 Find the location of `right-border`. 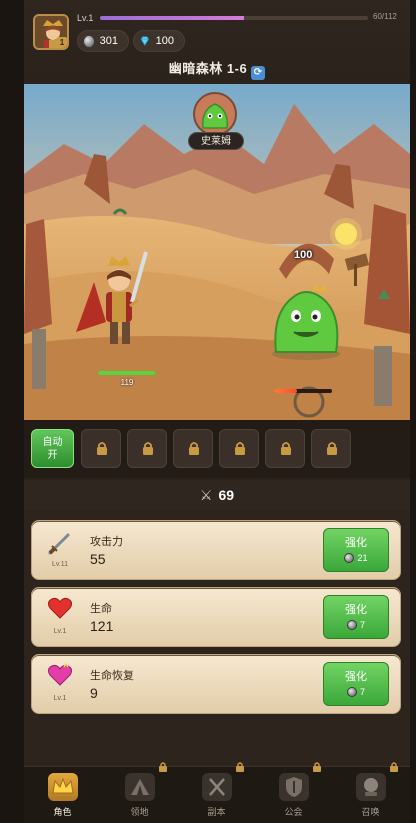

right-border is located at coordinates (413, 411).